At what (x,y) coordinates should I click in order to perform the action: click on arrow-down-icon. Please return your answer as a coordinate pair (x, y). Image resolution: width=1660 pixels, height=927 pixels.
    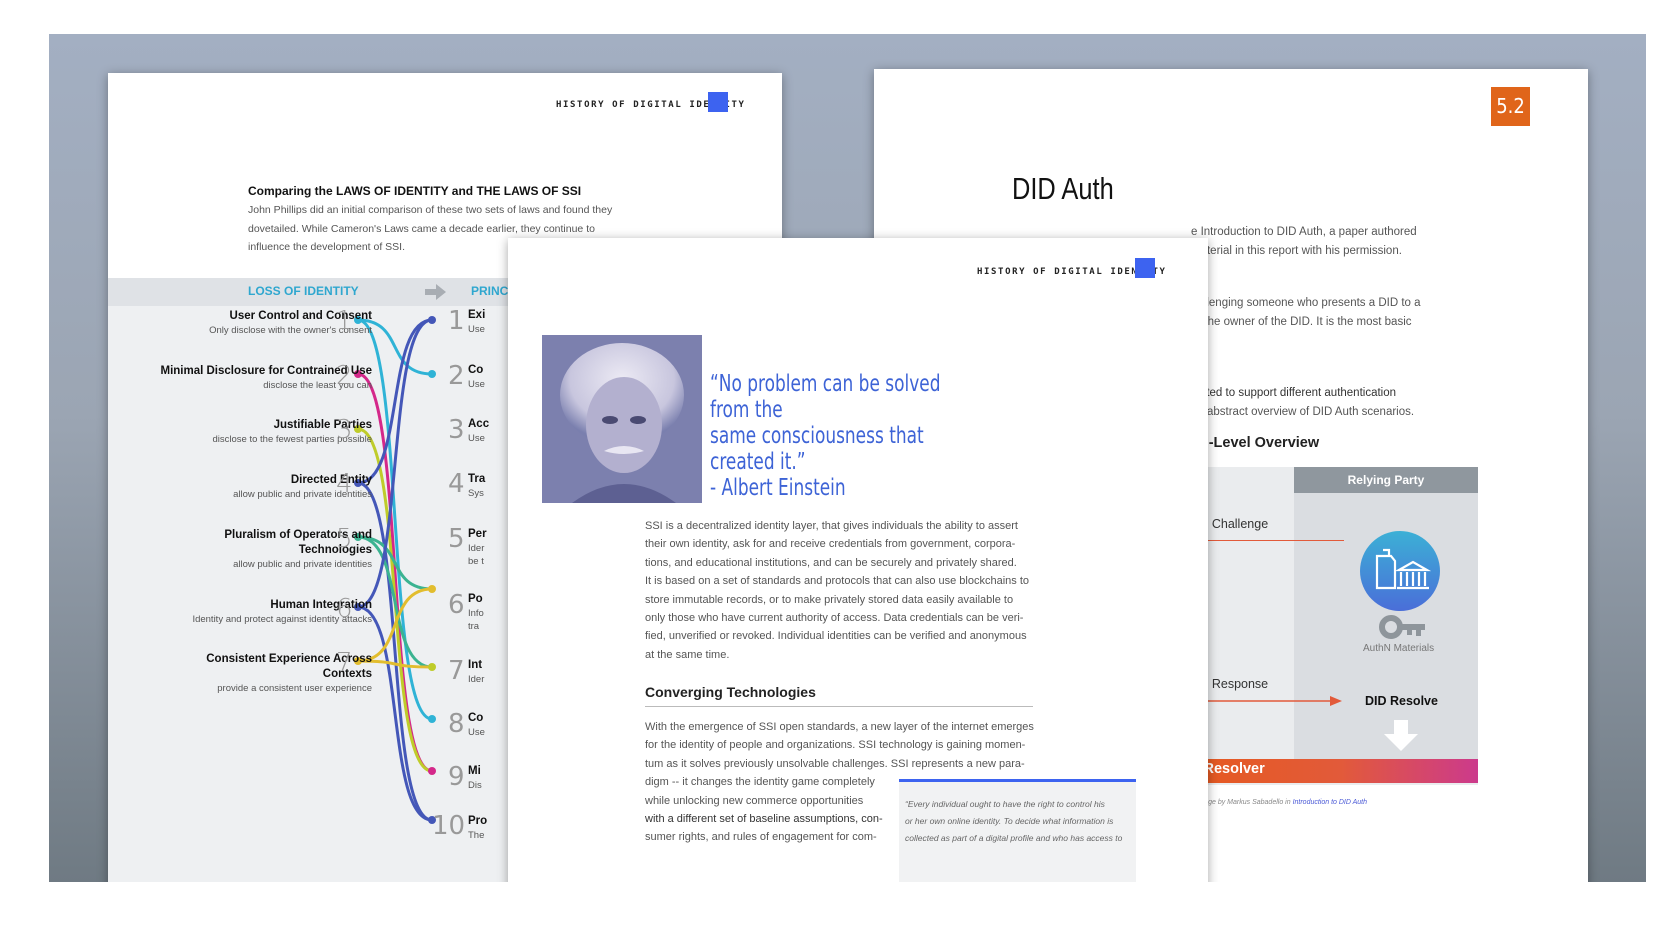
    Looking at the image, I should click on (1401, 735).